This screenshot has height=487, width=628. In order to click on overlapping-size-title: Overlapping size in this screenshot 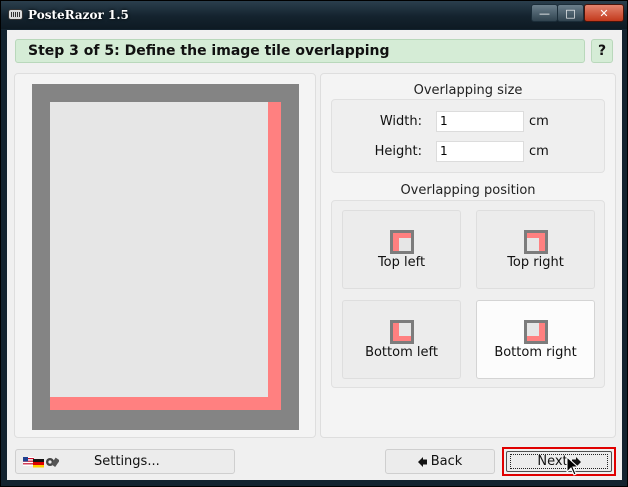, I will do `click(468, 90)`.